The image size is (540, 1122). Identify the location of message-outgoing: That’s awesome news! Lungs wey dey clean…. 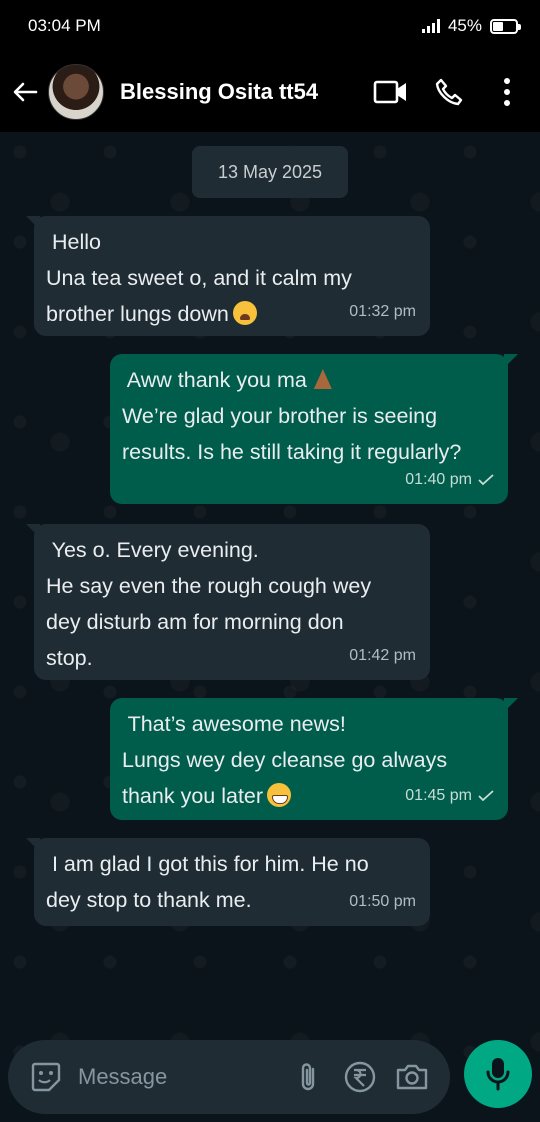
(314, 759).